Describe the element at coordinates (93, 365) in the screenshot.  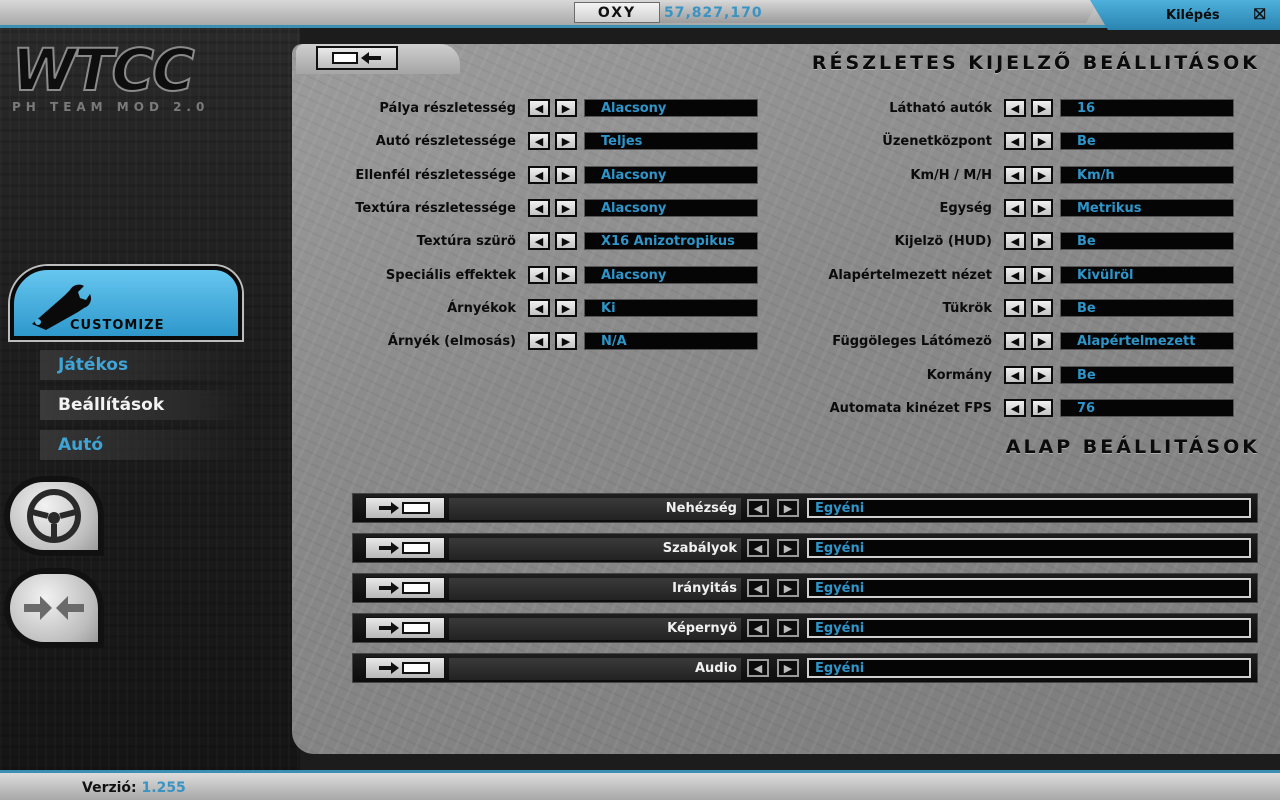
I see `sidebar-item-label: Játékos` at that location.